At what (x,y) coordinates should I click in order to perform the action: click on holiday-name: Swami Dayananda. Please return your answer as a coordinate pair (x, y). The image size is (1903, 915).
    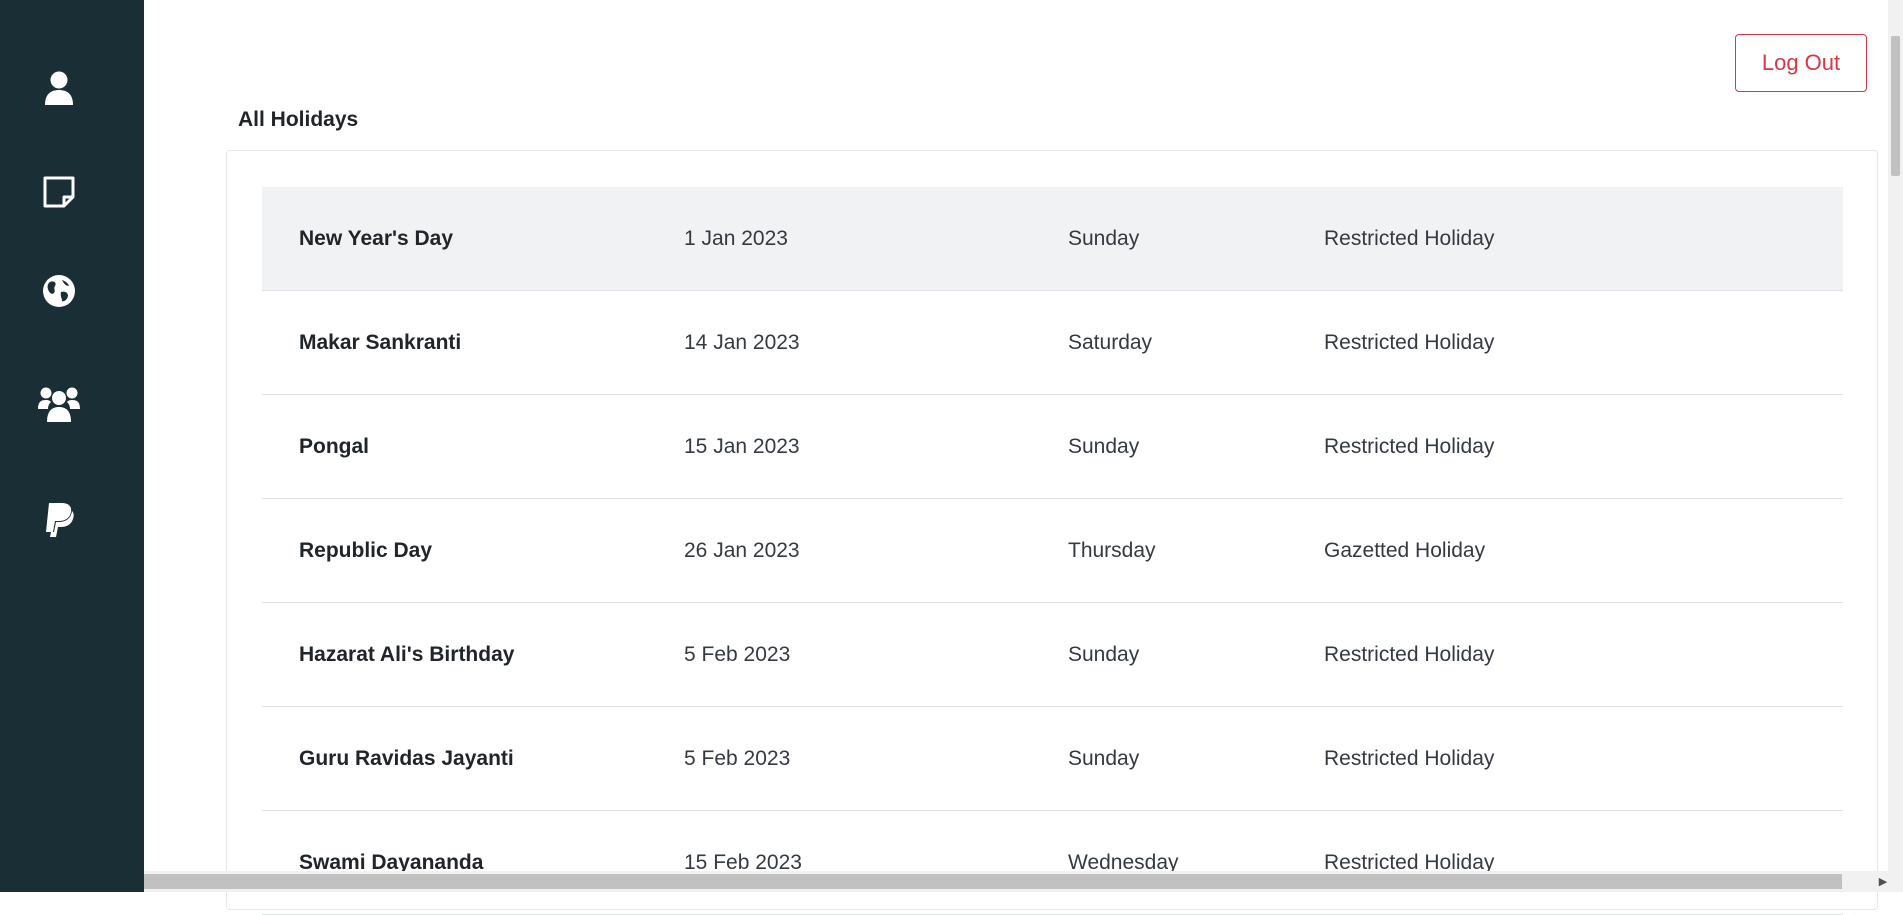
    Looking at the image, I should click on (391, 862).